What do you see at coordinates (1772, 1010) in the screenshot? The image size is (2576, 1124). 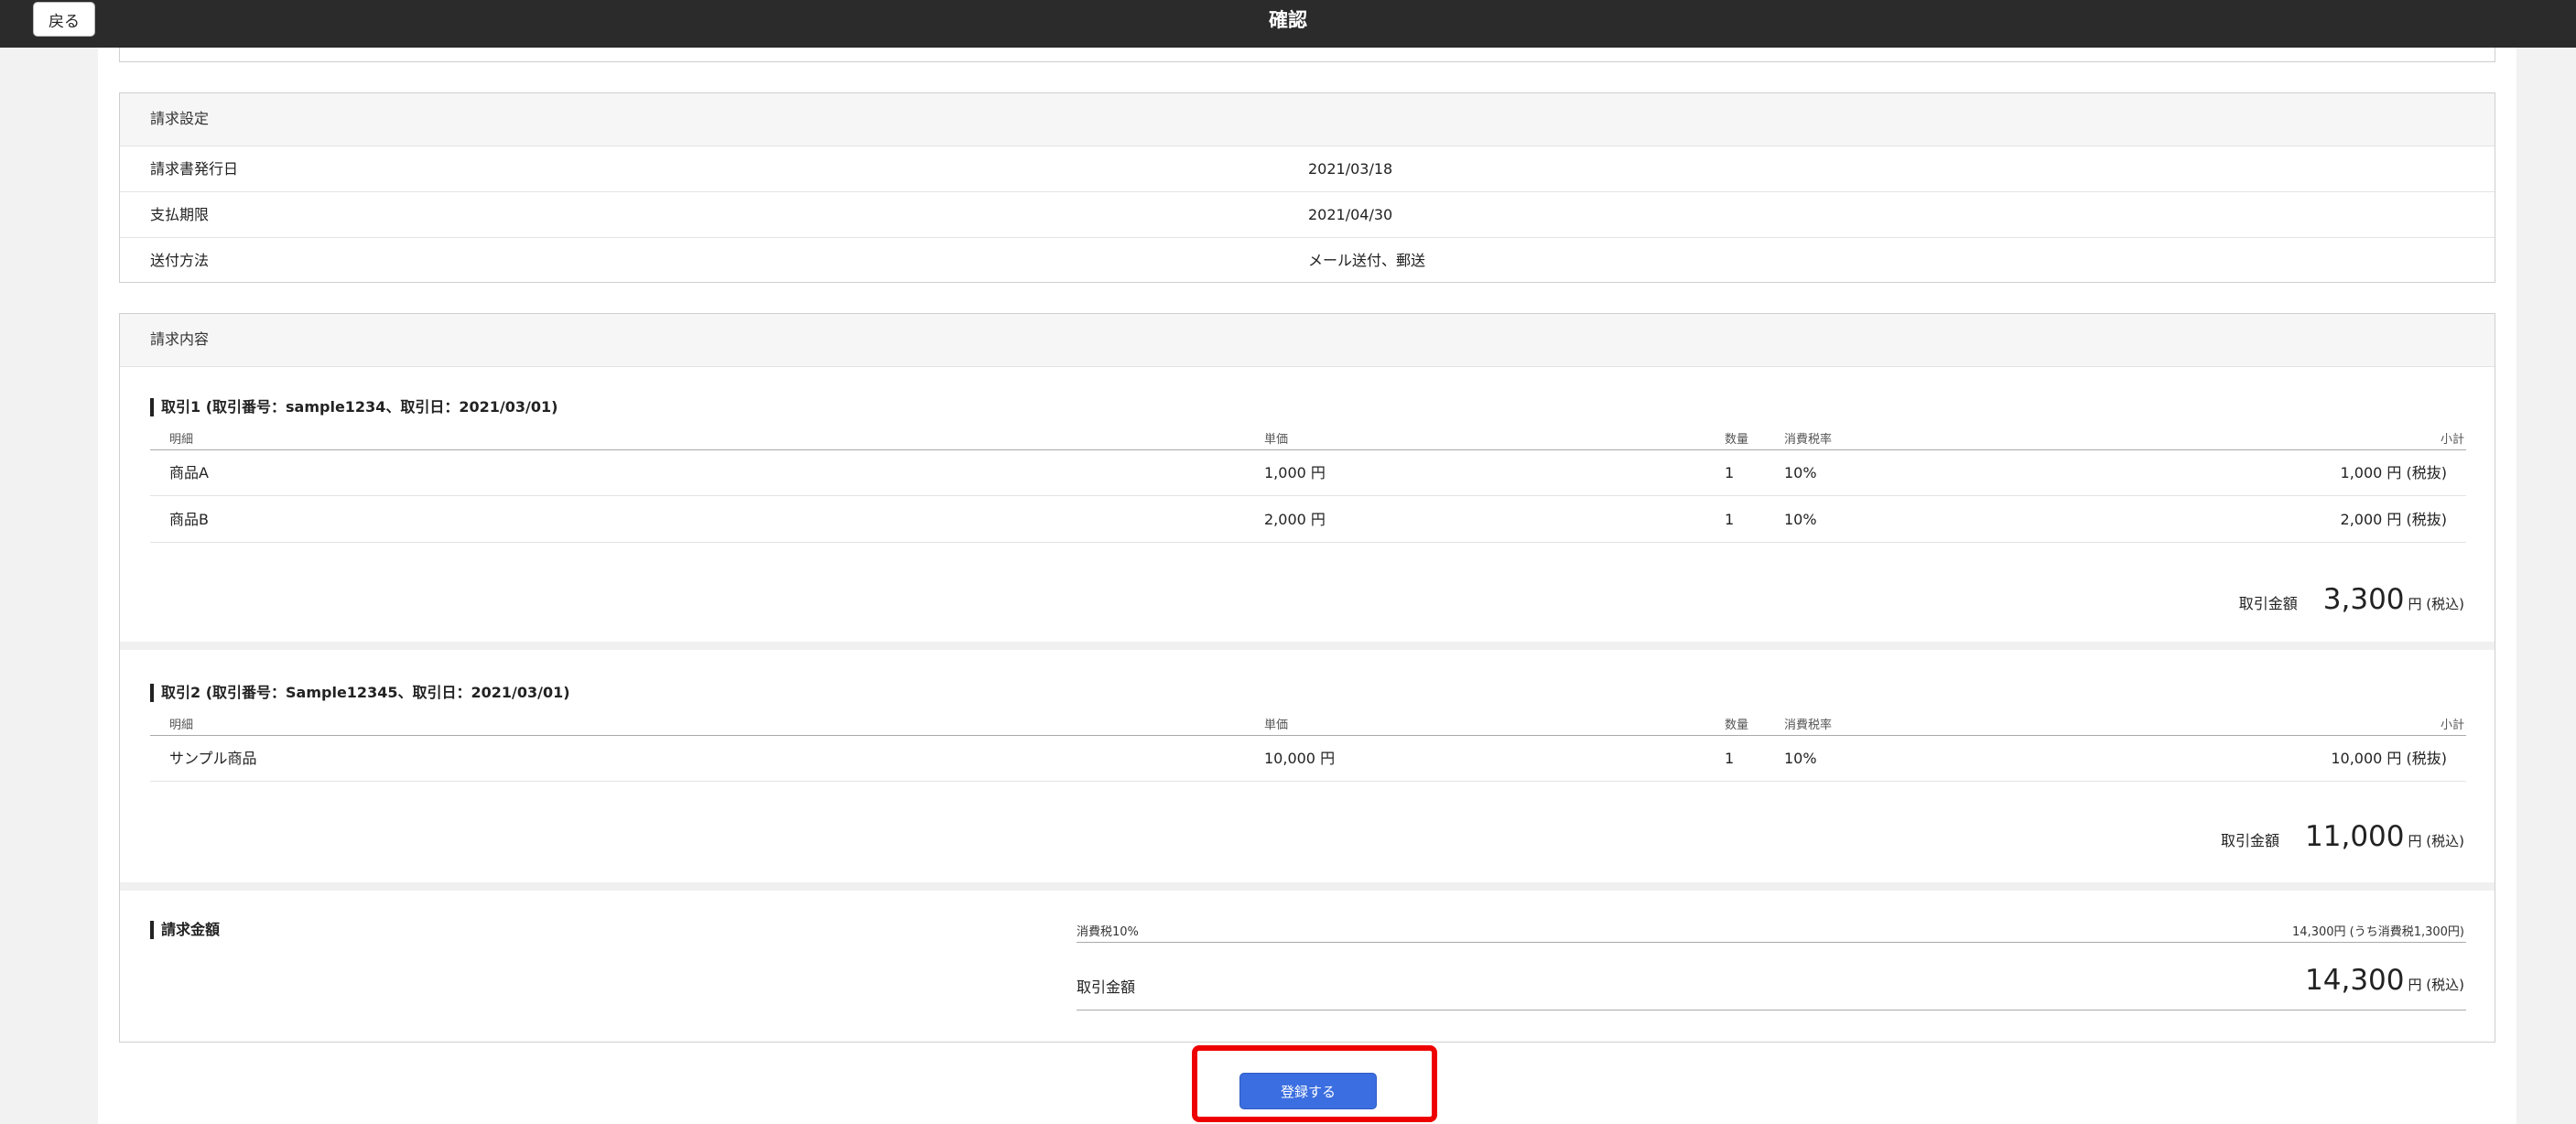 I see `summary-bottom-line` at bounding box center [1772, 1010].